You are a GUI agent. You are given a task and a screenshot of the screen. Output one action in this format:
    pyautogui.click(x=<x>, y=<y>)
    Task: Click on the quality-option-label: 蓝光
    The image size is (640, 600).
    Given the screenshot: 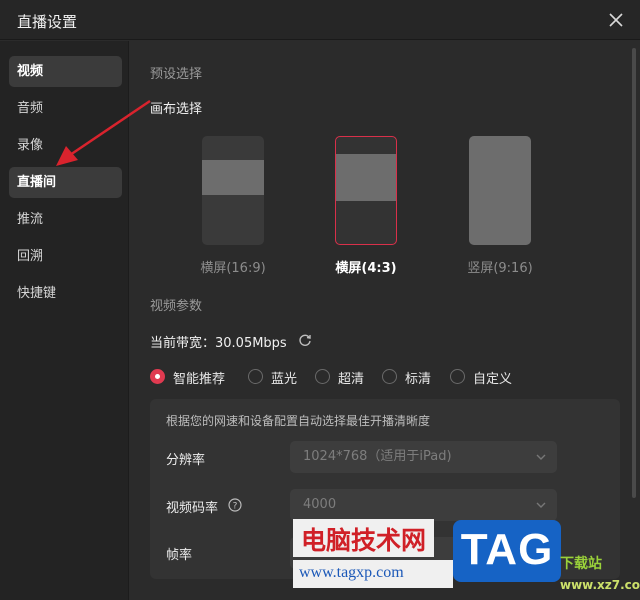 What is the action you would take?
    pyautogui.click(x=284, y=379)
    